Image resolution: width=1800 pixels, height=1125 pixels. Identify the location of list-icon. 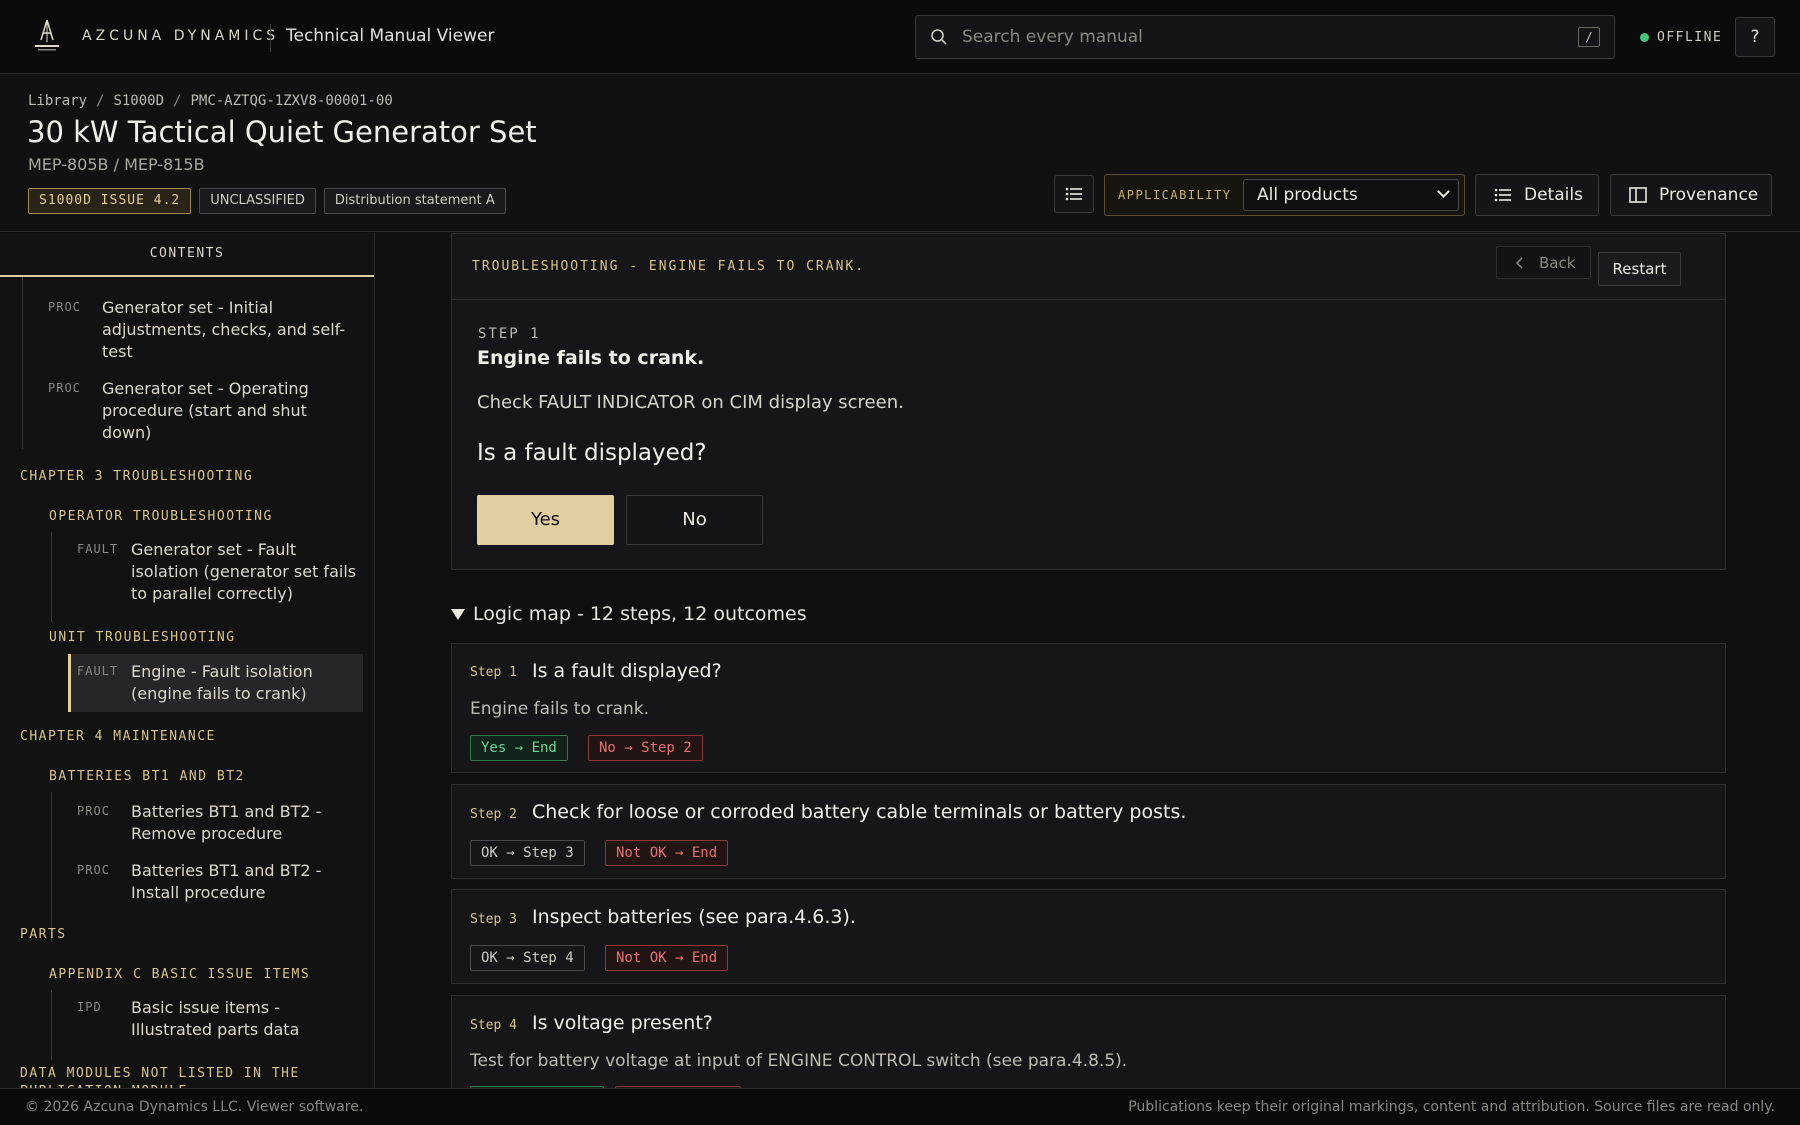
(1073, 194).